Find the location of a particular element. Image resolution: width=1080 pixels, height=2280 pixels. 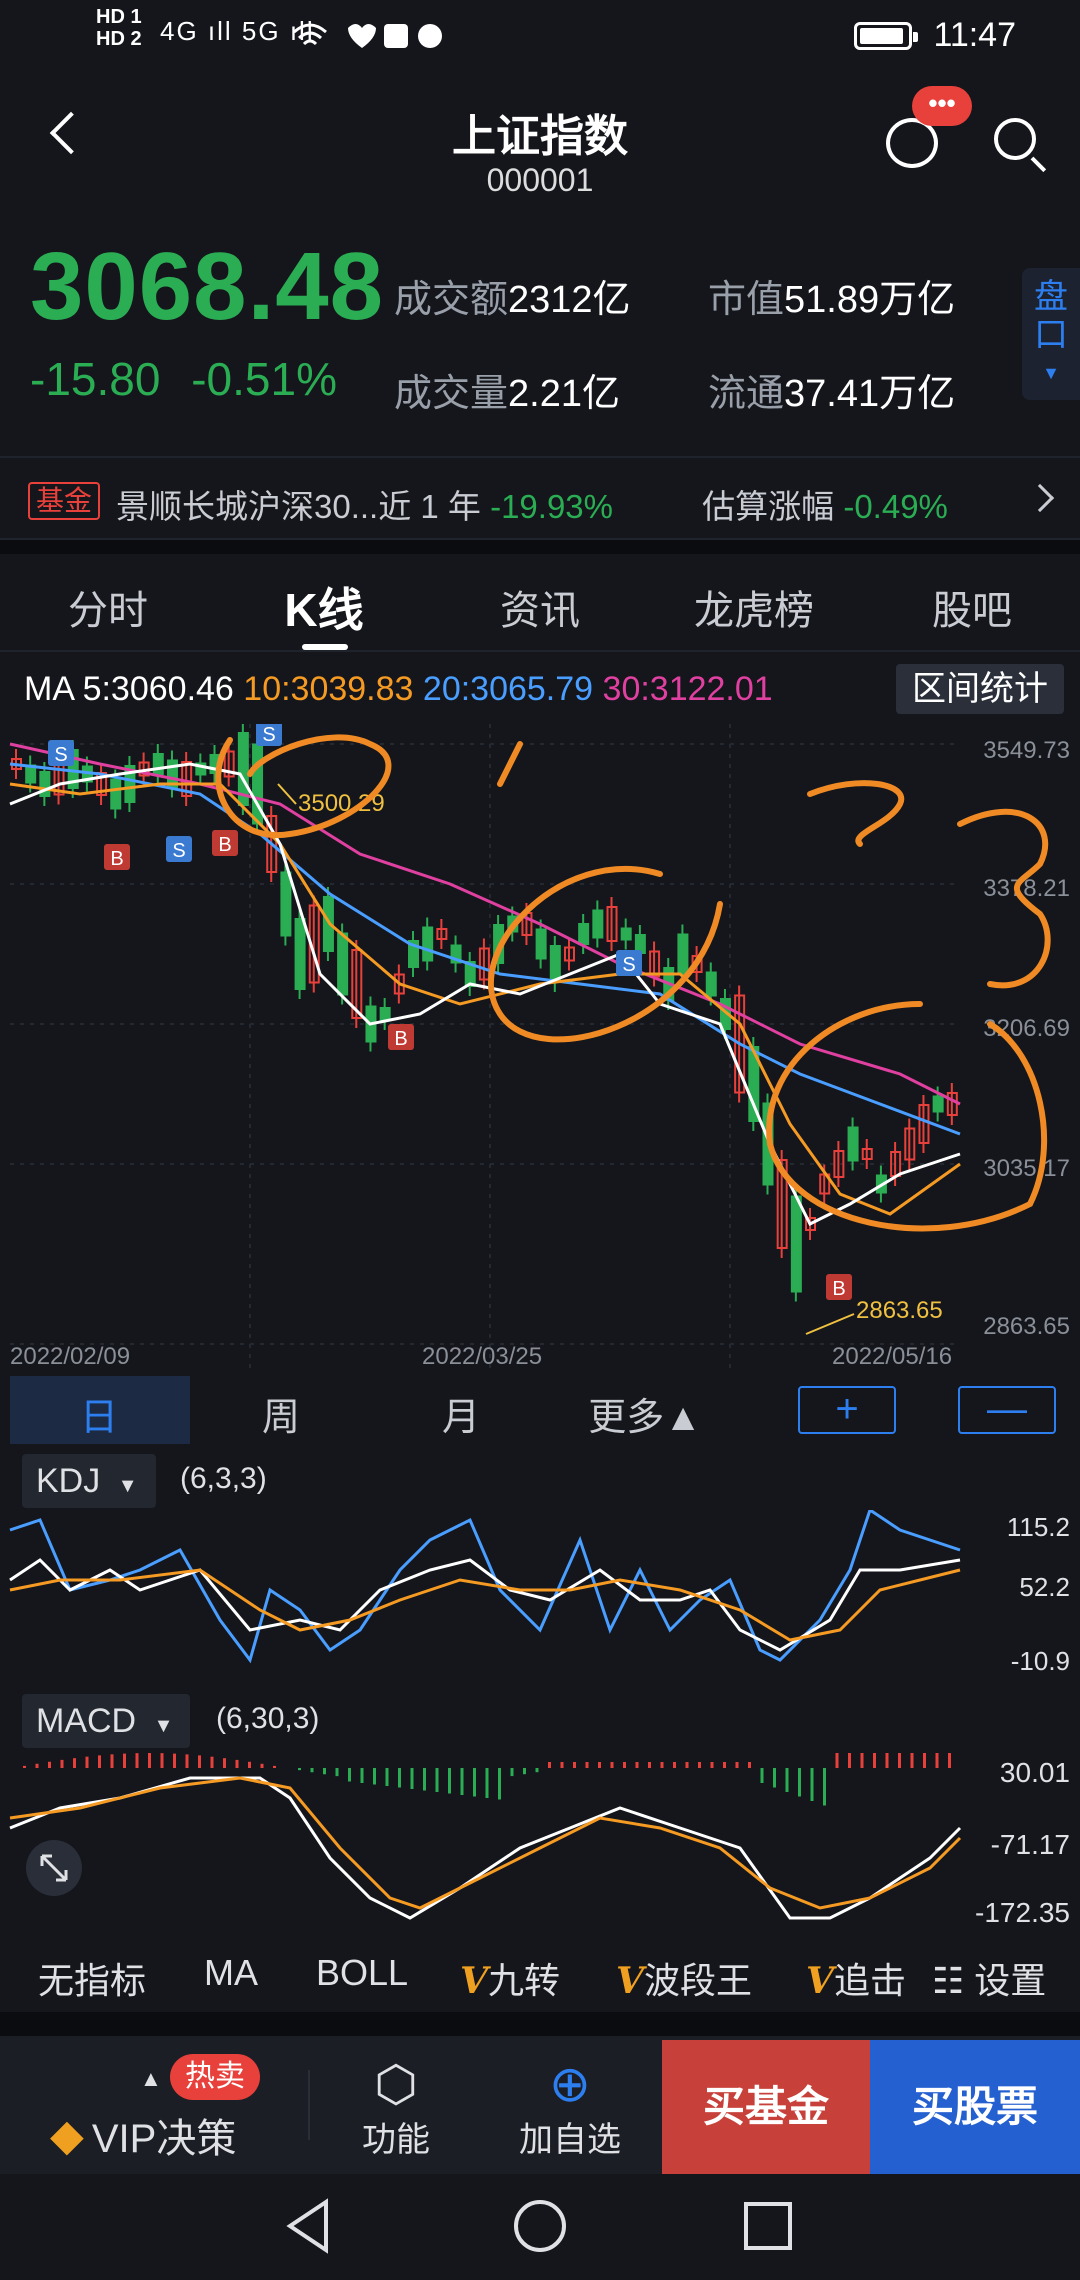

tab-dragon-tiger: 龙虎榜 is located at coordinates (754, 607).